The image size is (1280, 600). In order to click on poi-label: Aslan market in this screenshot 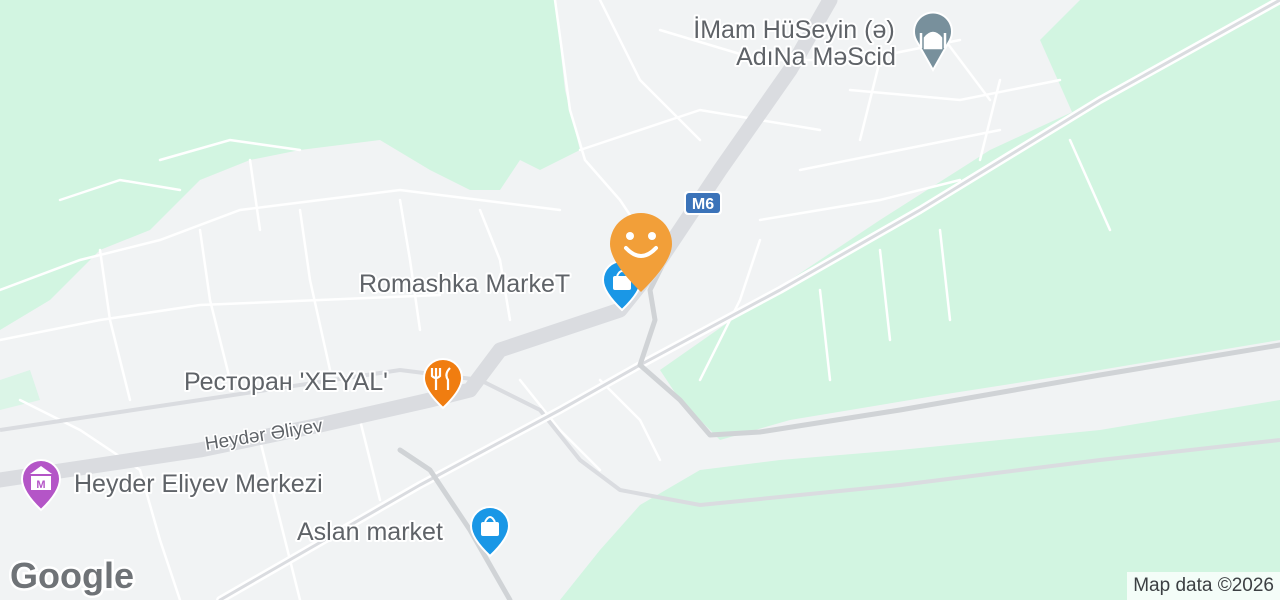, I will do `click(370, 532)`.